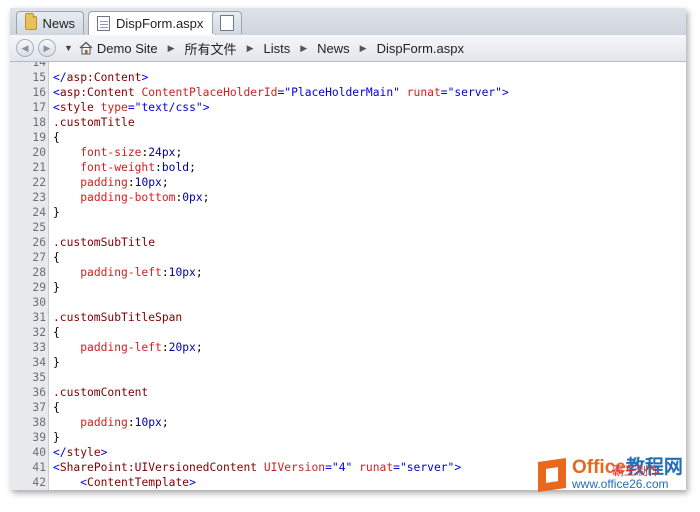 This screenshot has width=700, height=512. Describe the element at coordinates (620, 484) in the screenshot. I see `watermark-url: www.office26.com` at that location.